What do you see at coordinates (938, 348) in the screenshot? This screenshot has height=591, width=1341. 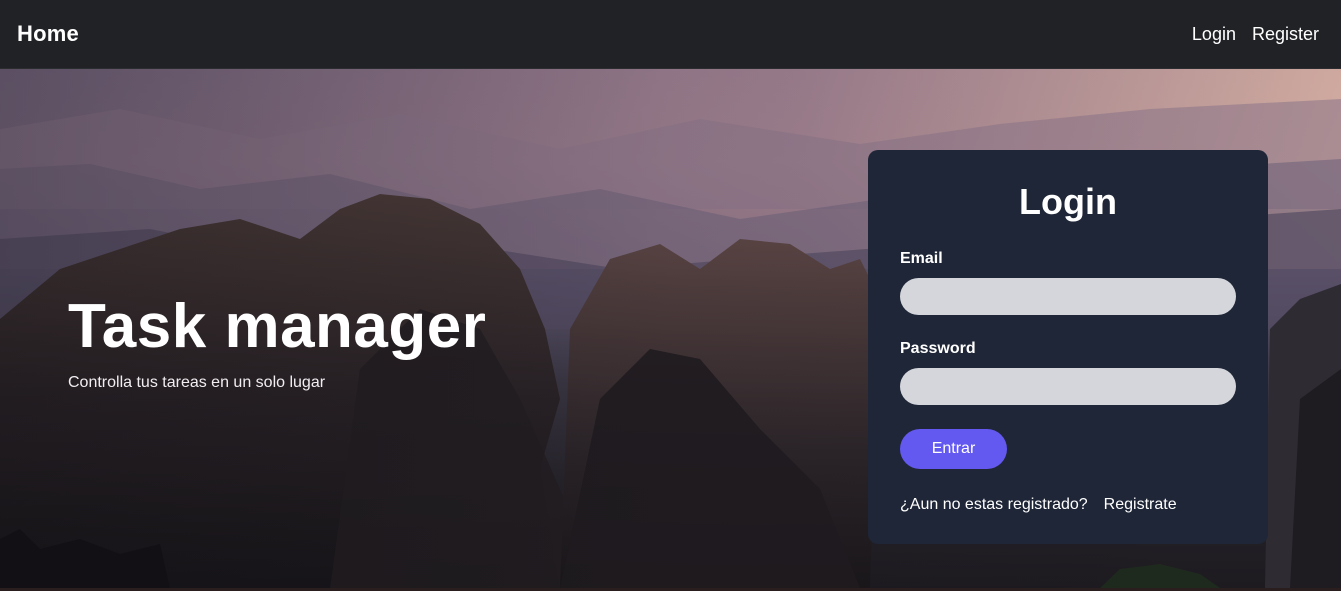 I see `password-label: Password` at bounding box center [938, 348].